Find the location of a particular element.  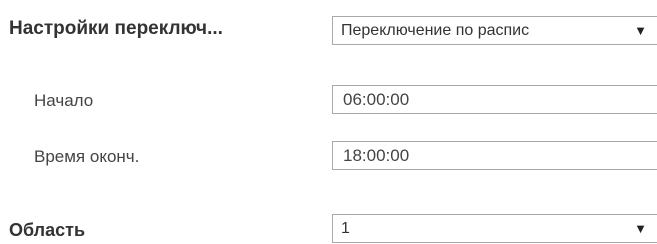

area-row: Область 1 ▼ is located at coordinates (328, 228).